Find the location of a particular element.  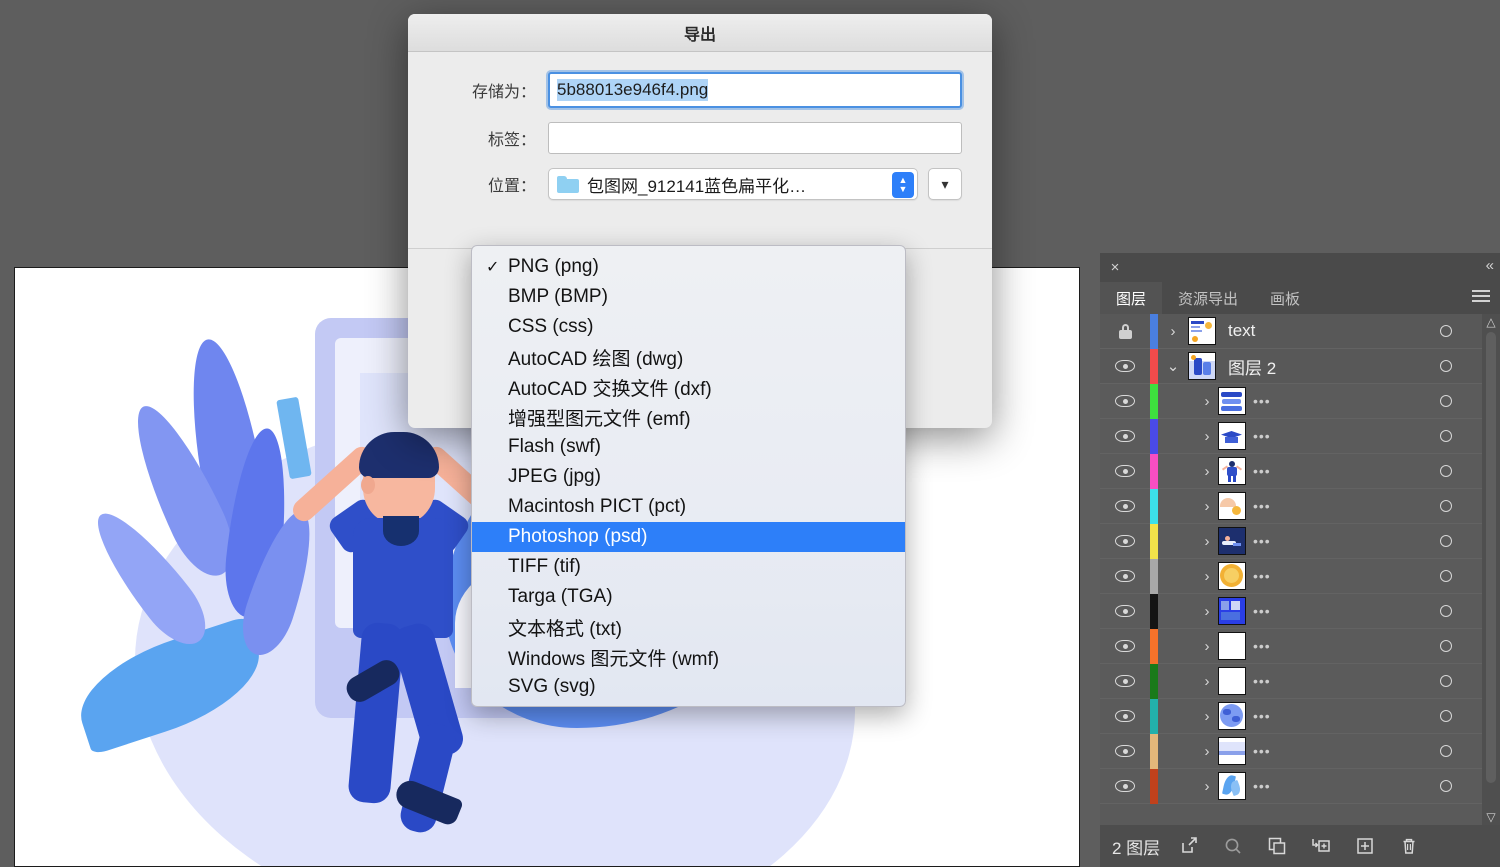

format-menu-item: JPEG (jpg) is located at coordinates (688, 477).